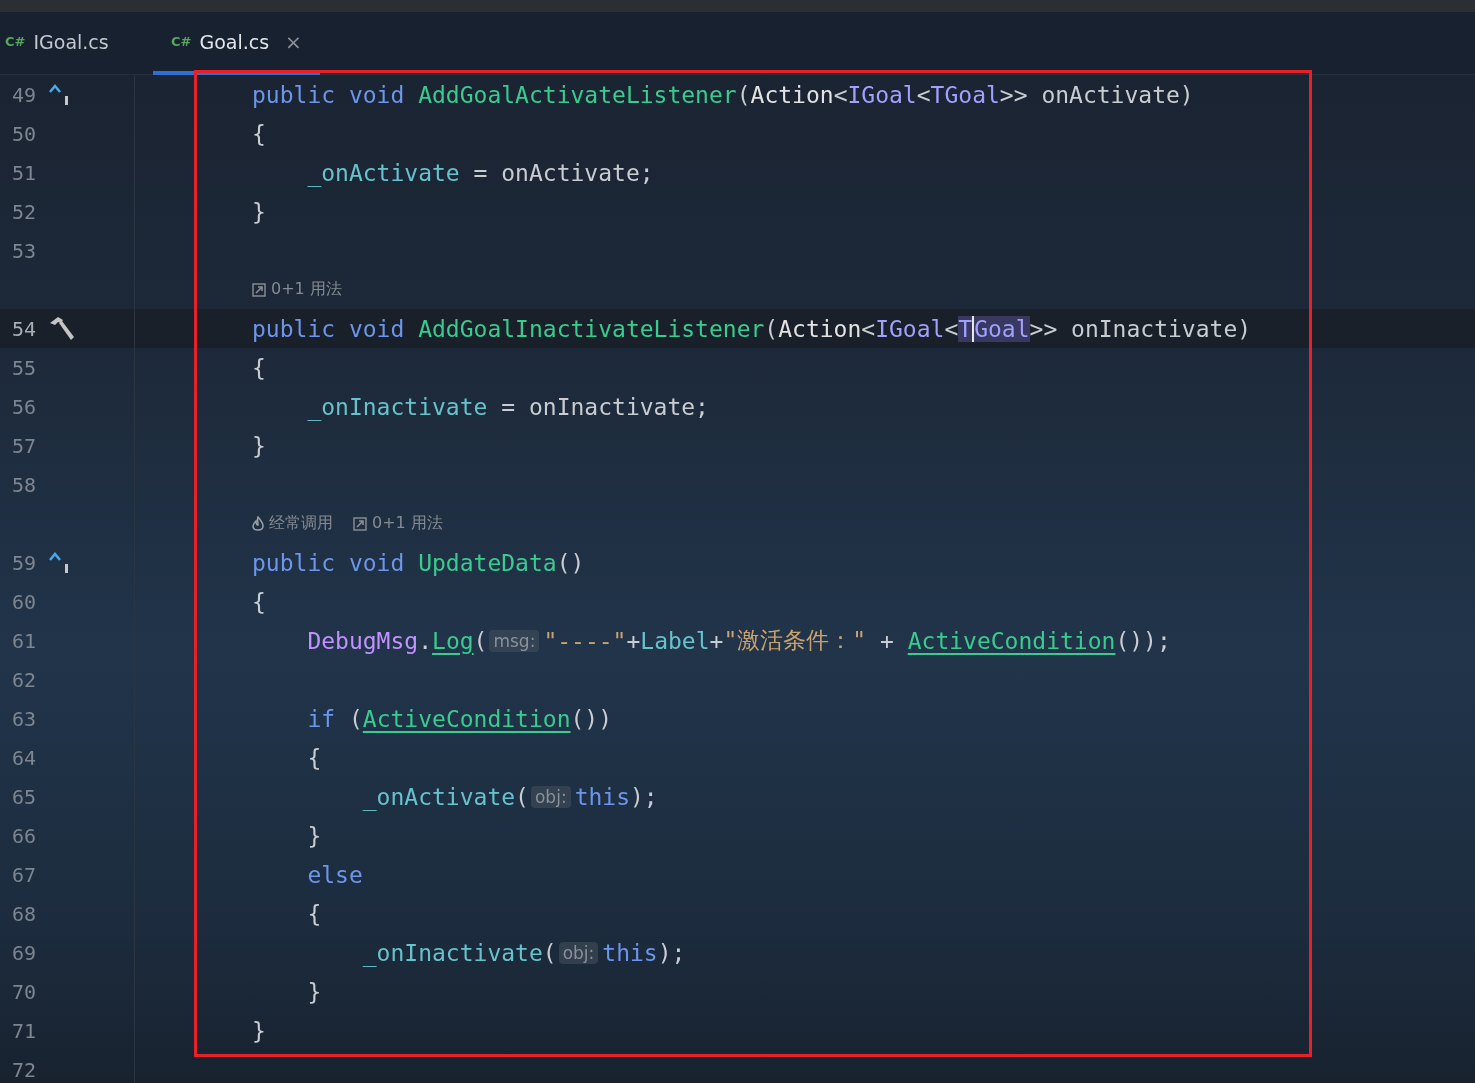 The width and height of the screenshot is (1475, 1083). I want to click on code-token: >> onActivate), so click(1096, 94).